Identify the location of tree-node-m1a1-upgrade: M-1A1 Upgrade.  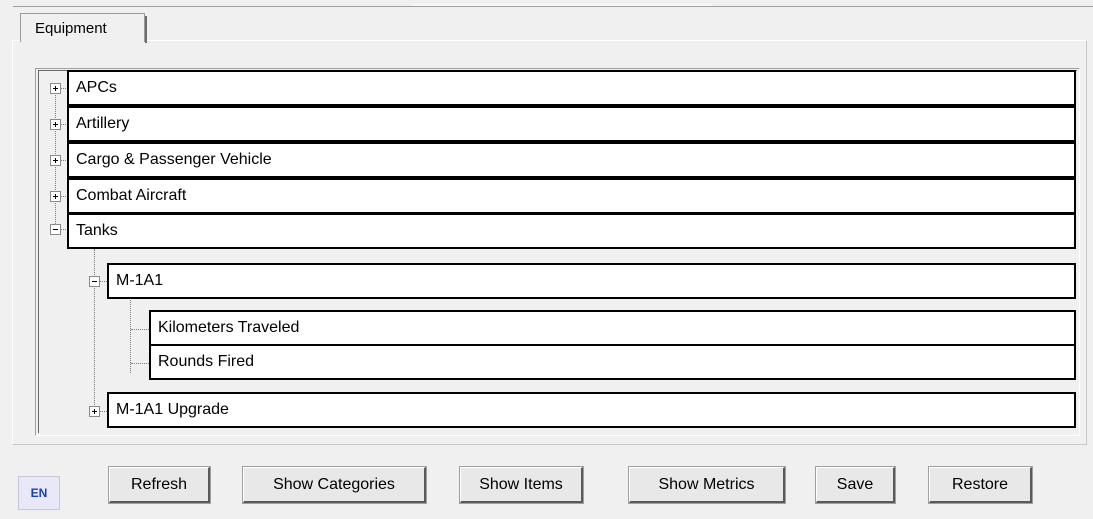
(591, 410).